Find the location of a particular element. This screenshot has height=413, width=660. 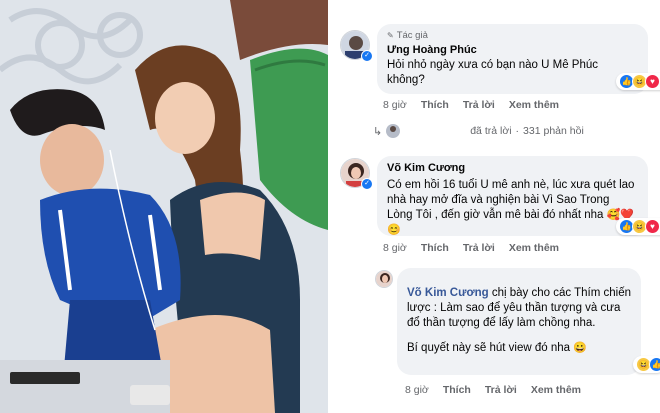

author-badge-label: Tác giả is located at coordinates (412, 35).